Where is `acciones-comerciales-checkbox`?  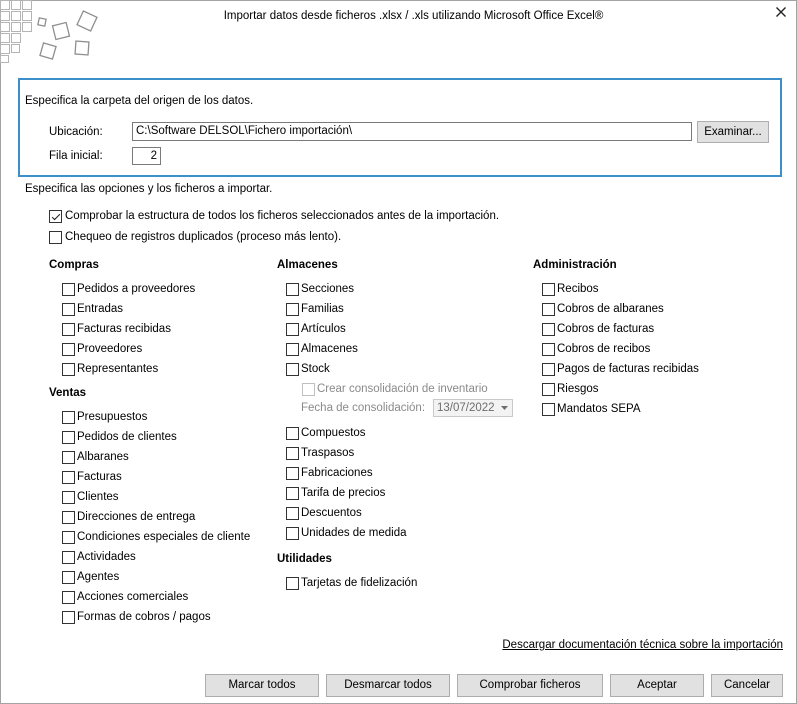 acciones-comerciales-checkbox is located at coordinates (68, 597).